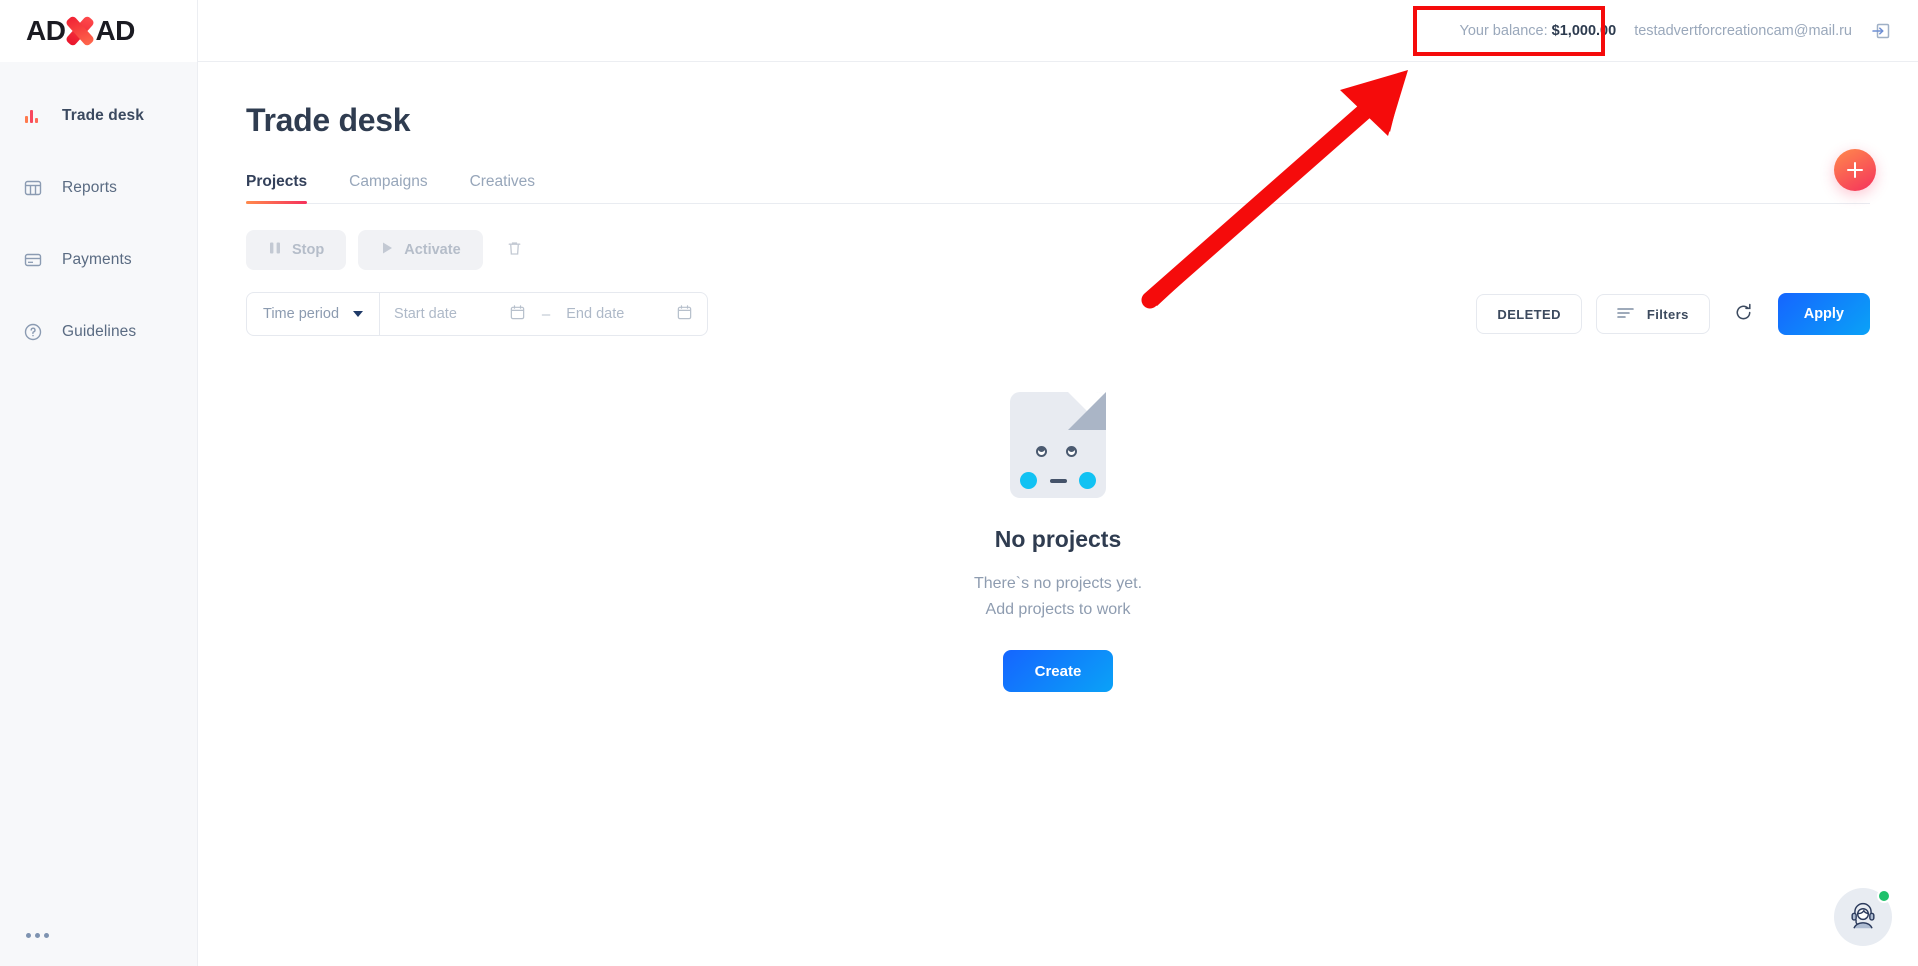 The width and height of the screenshot is (1918, 966). I want to click on logo: AD AD, so click(98, 31).